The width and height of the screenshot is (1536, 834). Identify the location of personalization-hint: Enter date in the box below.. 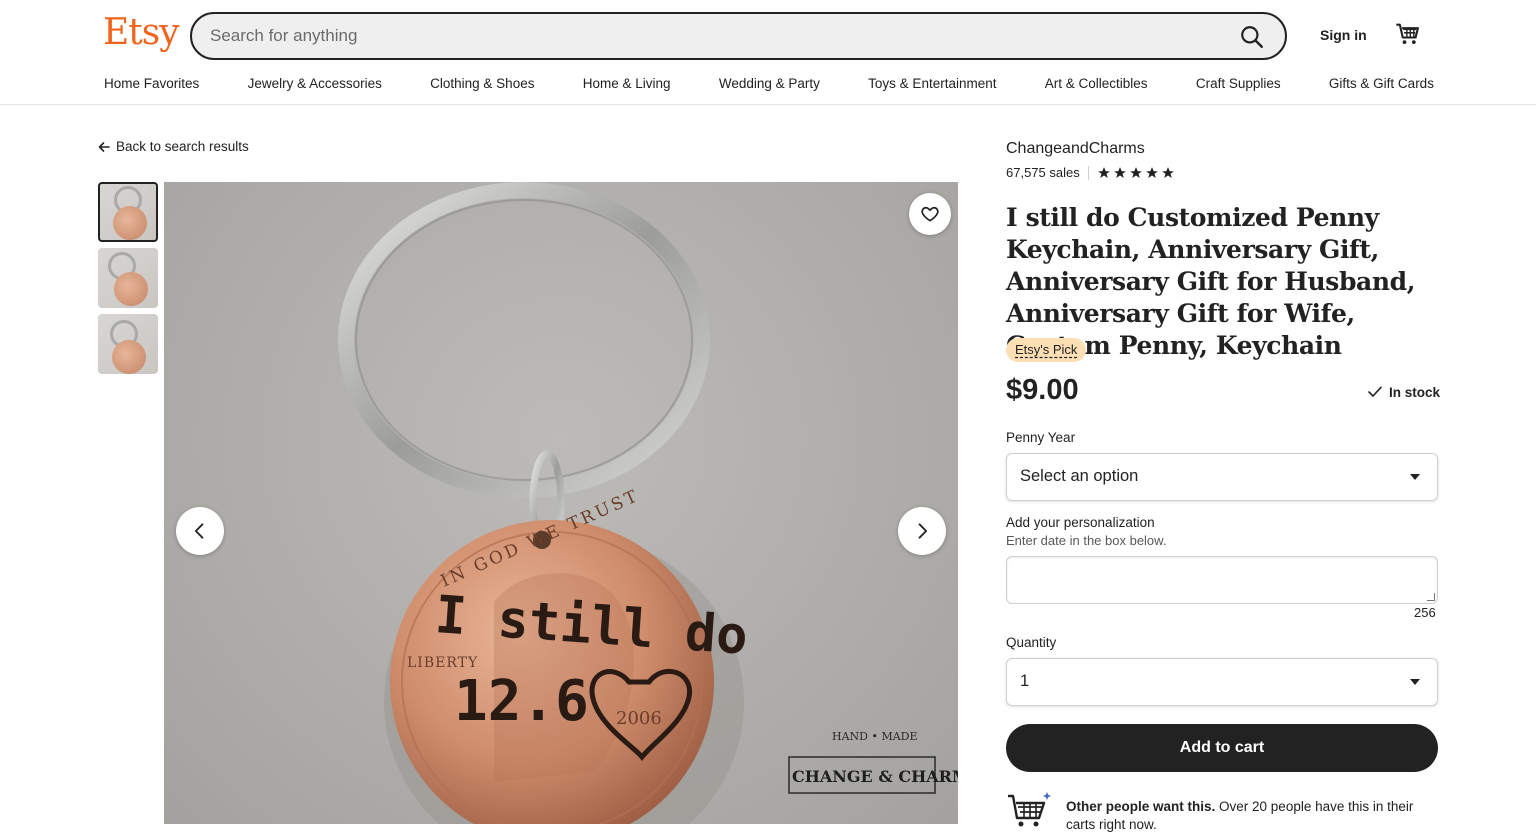
(1086, 540).